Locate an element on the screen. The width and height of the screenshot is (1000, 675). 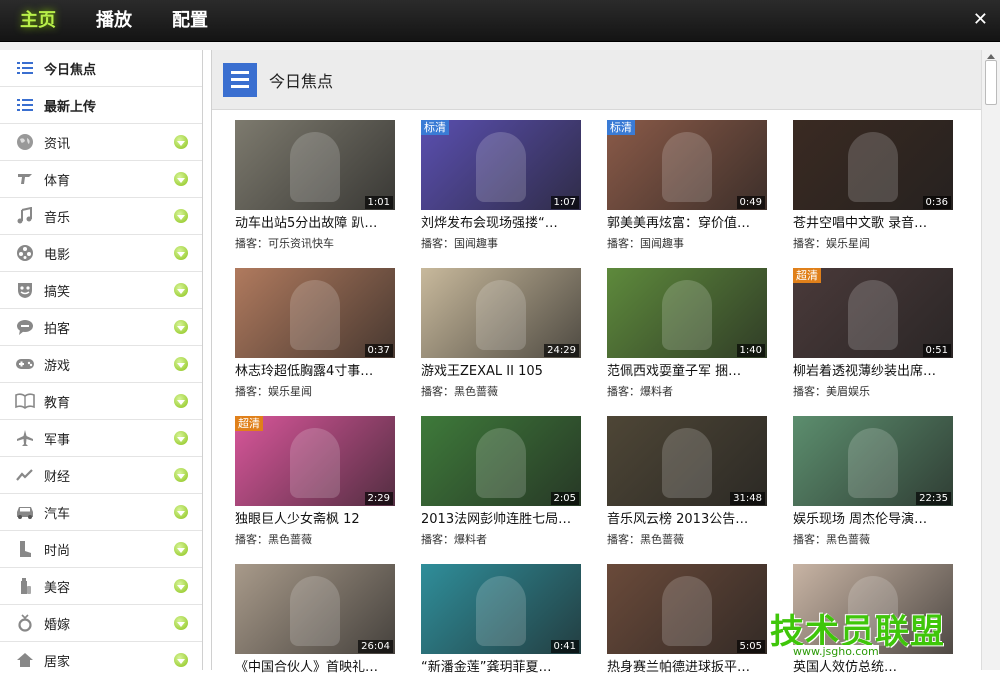
video-card: 标清 0:49 郭美美再炫富：穿价值… 播客：国闻趣事 is located at coordinates (693, 185).